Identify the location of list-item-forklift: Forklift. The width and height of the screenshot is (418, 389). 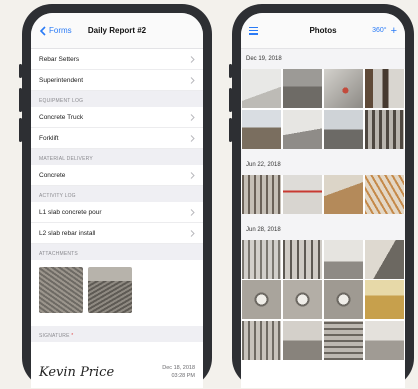
(117, 138).